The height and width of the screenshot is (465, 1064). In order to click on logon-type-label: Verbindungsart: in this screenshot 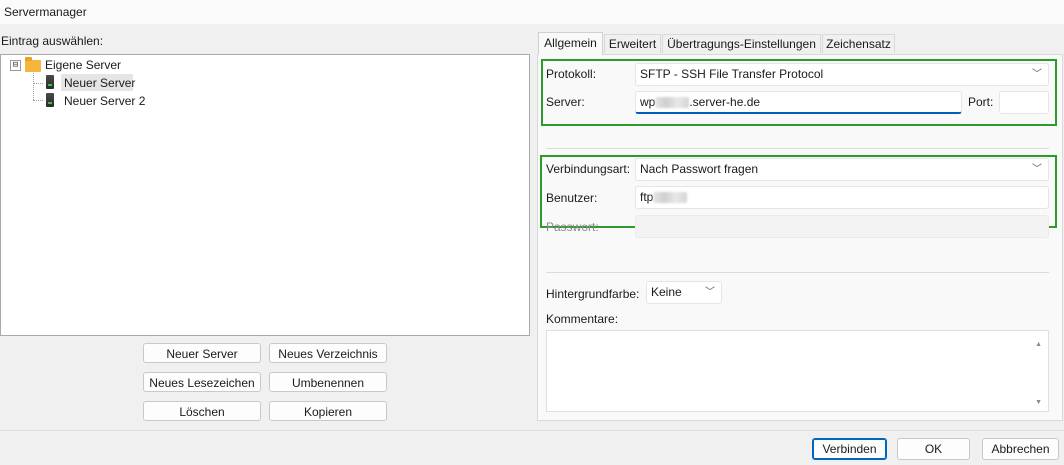, I will do `click(588, 169)`.